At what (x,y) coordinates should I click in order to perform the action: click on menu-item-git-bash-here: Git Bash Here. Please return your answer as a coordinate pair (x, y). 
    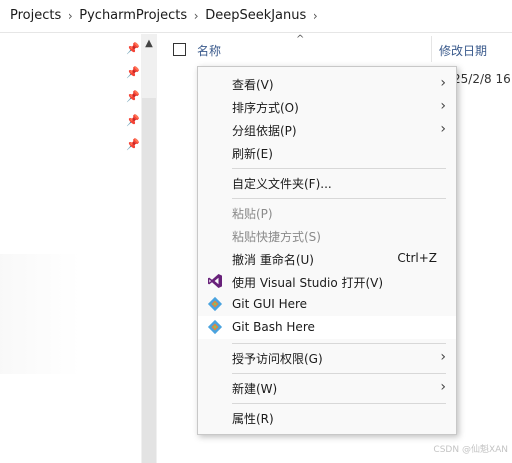
    Looking at the image, I should click on (327, 327).